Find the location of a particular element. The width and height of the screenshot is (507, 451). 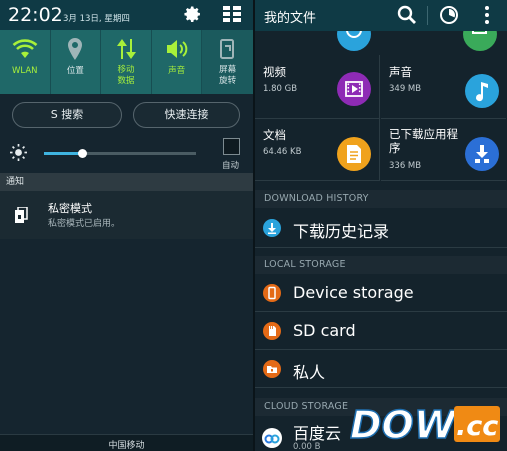

phone-icon is located at coordinates (272, 293).